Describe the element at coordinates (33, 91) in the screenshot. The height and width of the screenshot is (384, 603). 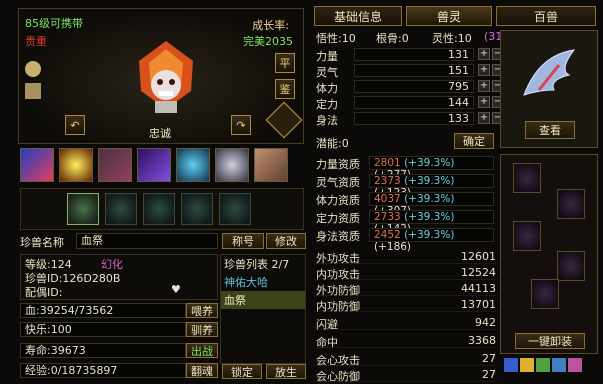
I see `armor-icon` at that location.